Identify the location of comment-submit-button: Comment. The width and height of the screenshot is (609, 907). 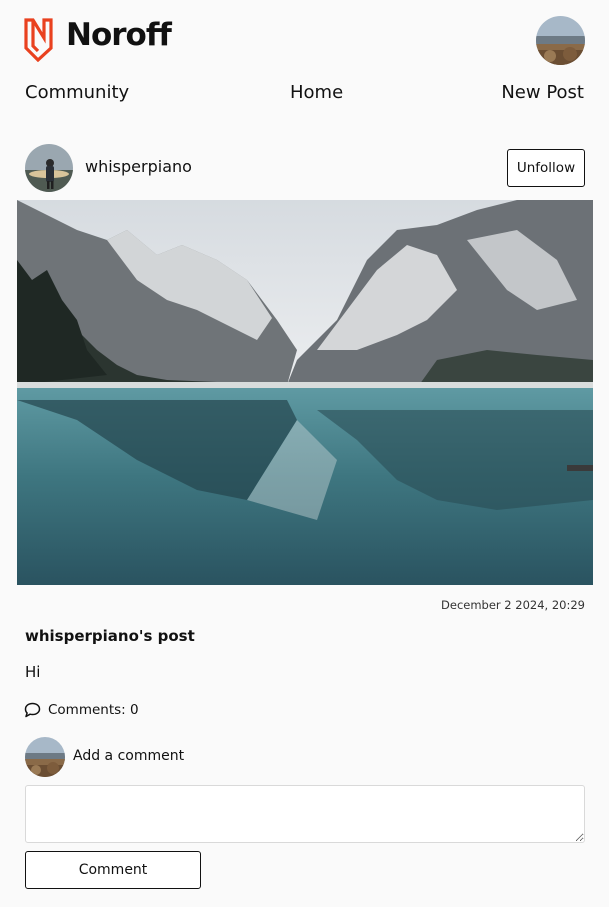
(113, 870).